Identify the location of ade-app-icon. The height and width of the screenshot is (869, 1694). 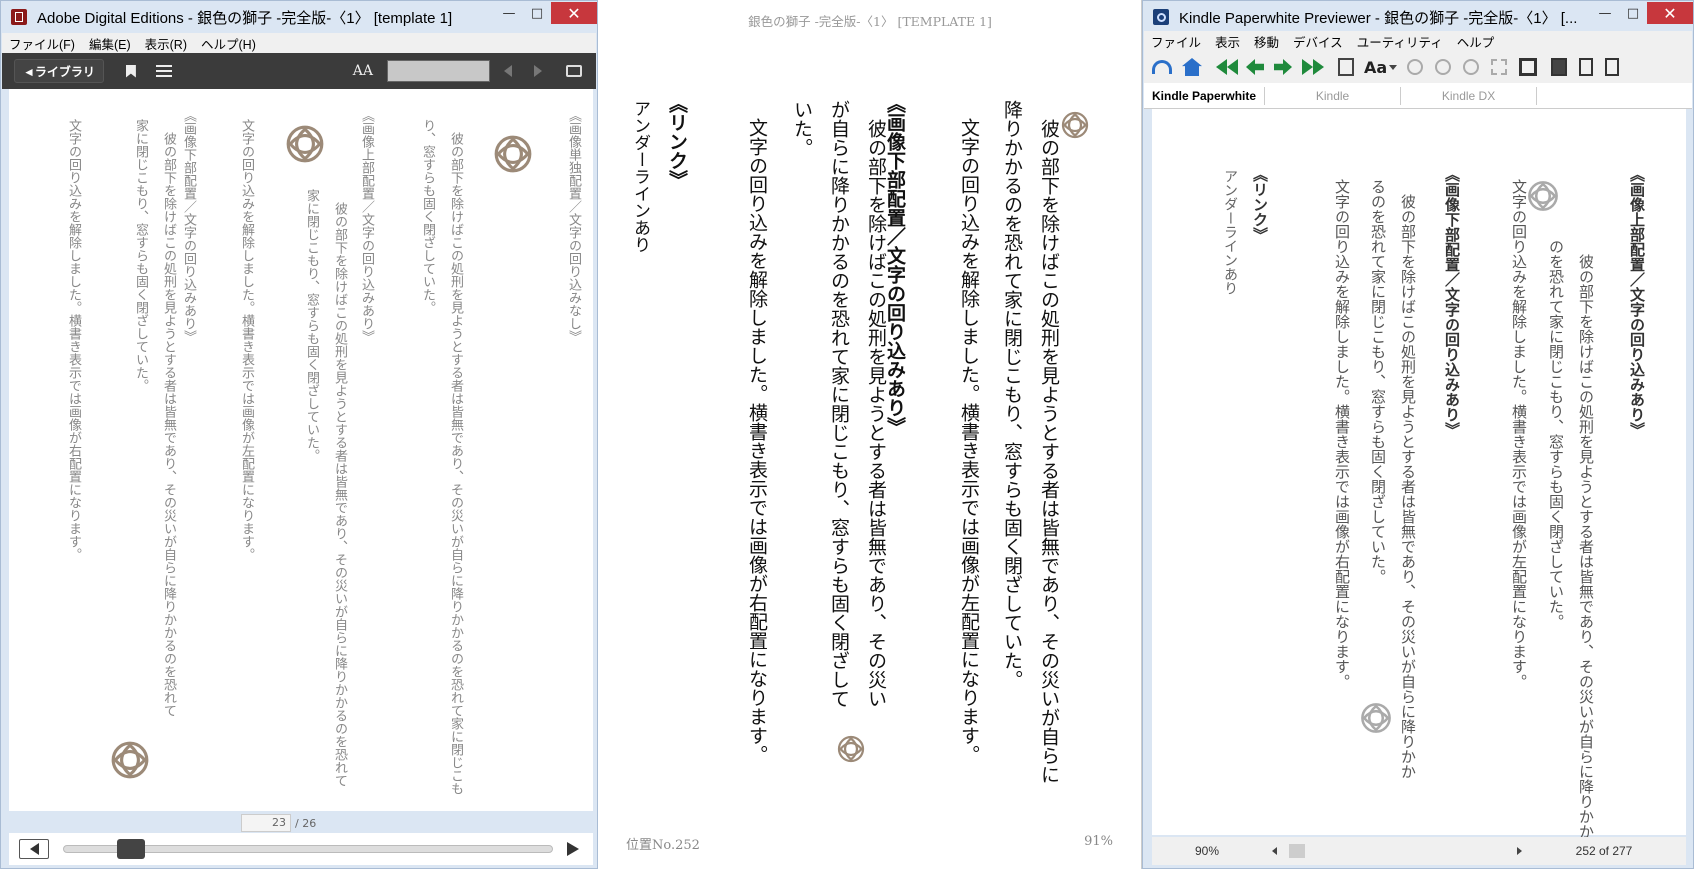
(19, 17).